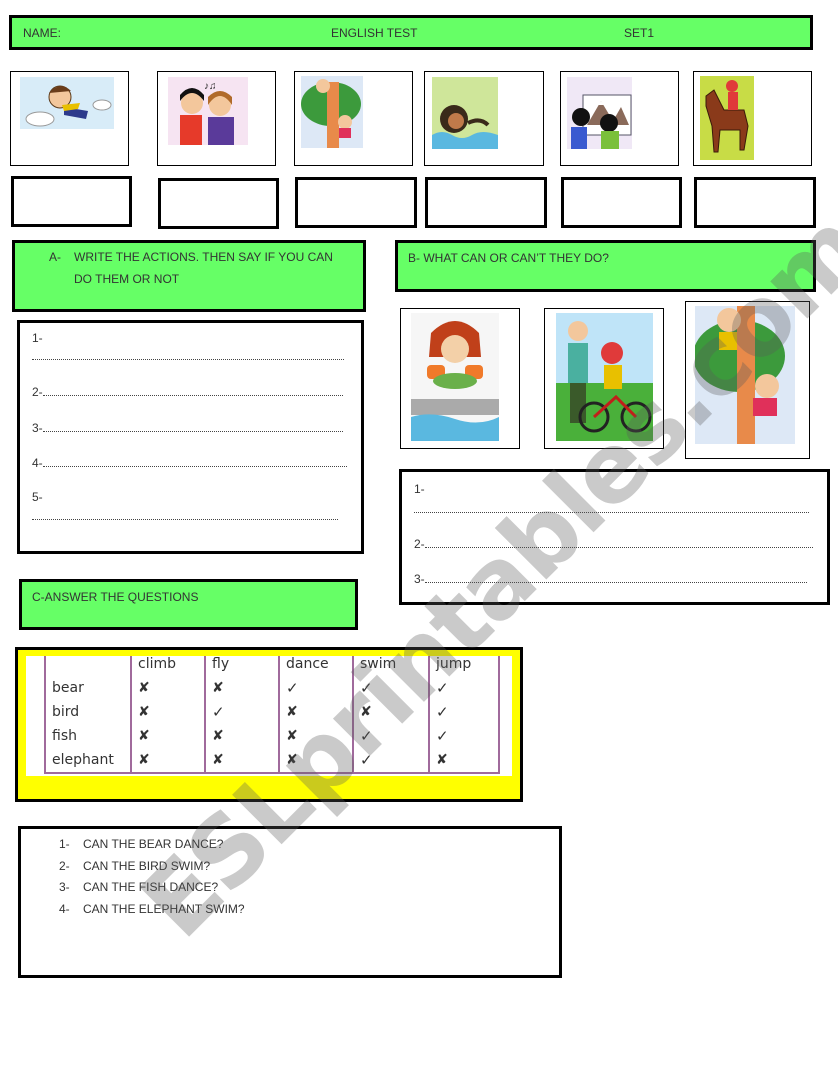  What do you see at coordinates (599, 113) in the screenshot?
I see `kids-painting-icon` at bounding box center [599, 113].